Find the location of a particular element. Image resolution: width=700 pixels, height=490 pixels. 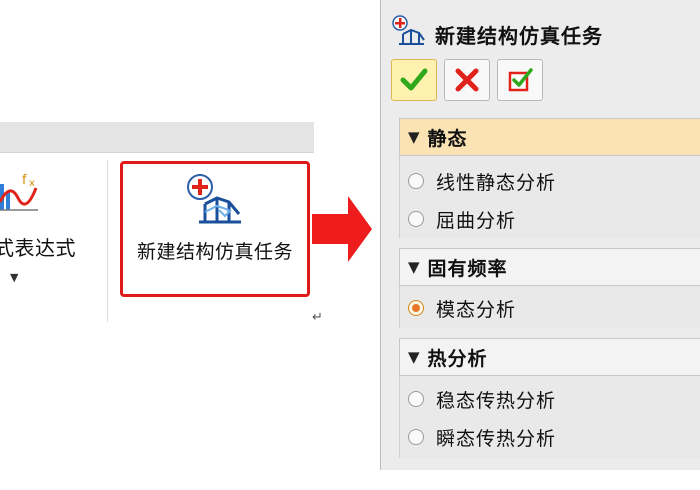

option-label: 模态分析 is located at coordinates (476, 309).